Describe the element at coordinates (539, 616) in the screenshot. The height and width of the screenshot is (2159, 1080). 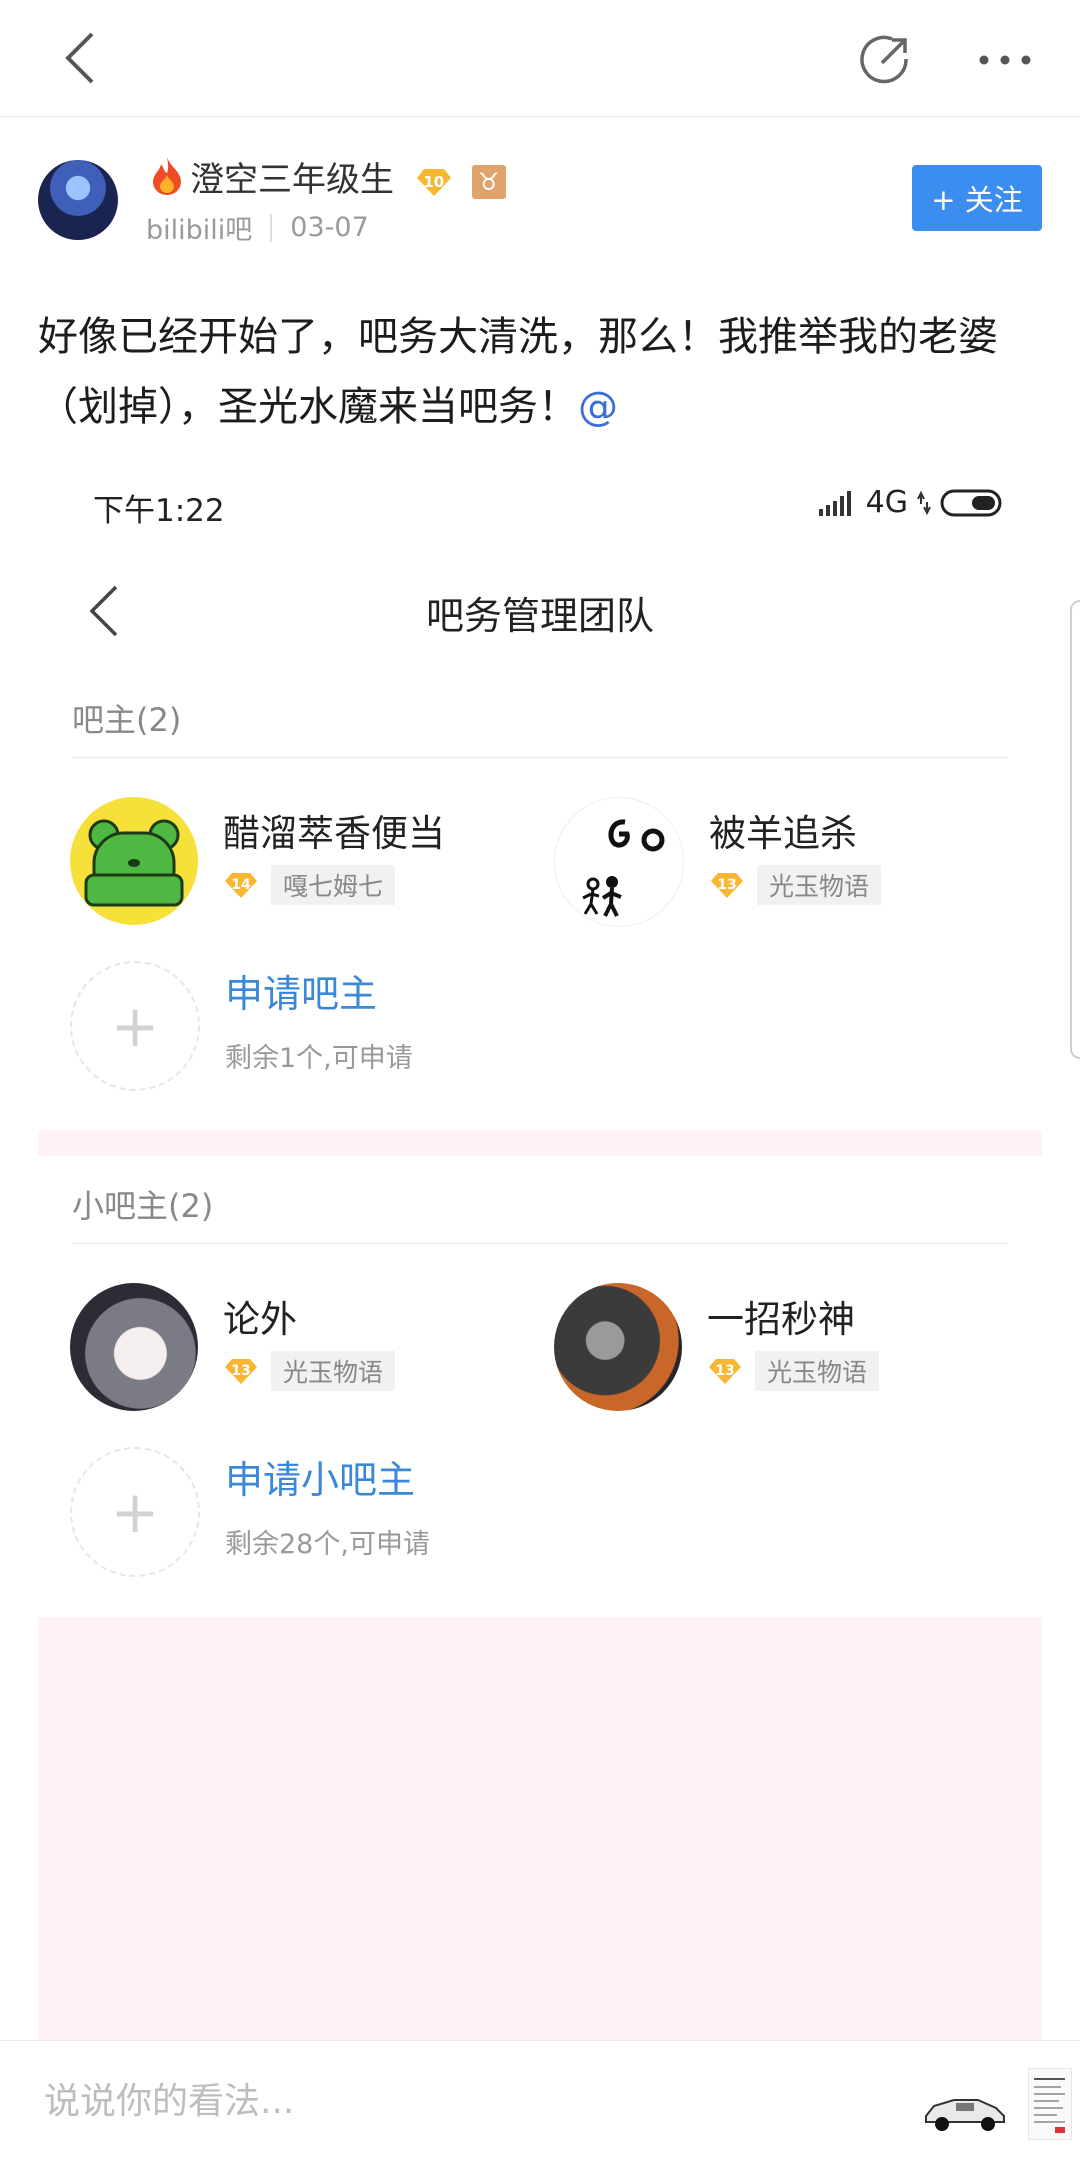
I see `inner-page-title: 吧务管理团队` at that location.